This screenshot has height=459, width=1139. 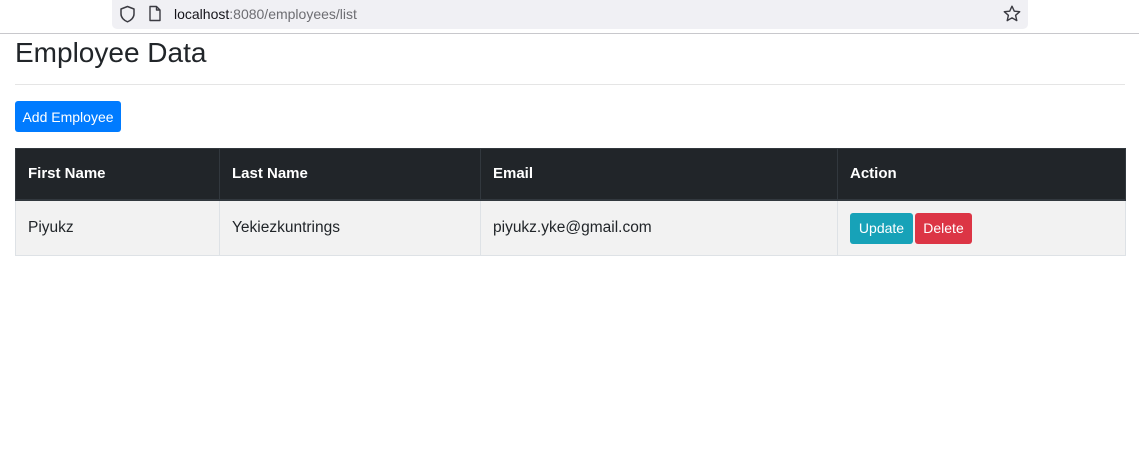 What do you see at coordinates (155, 13) in the screenshot?
I see `page-icon` at bounding box center [155, 13].